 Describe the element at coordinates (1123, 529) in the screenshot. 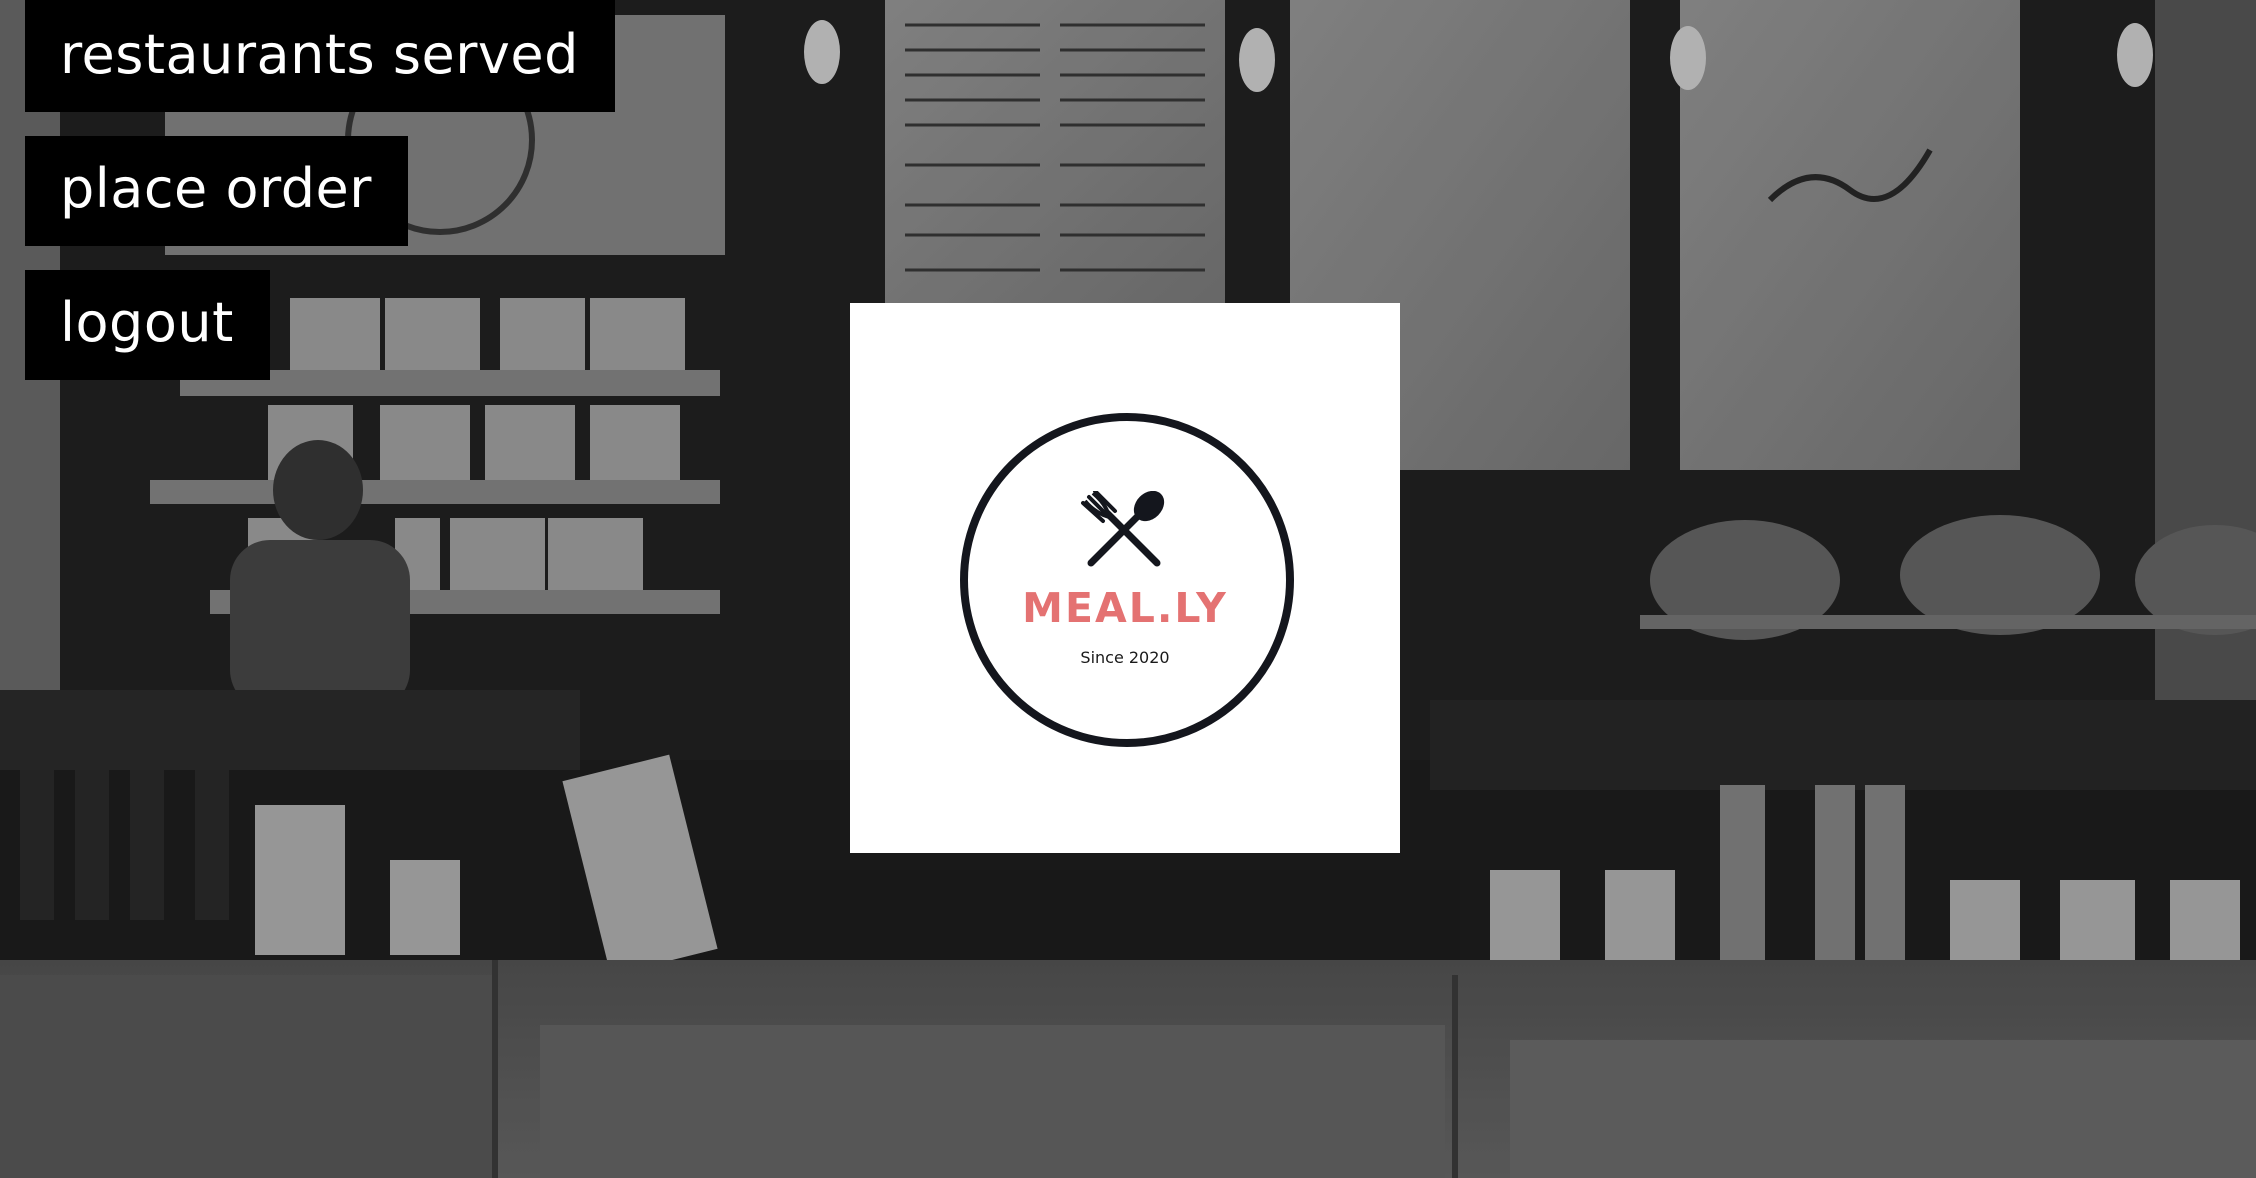

I see `fork-spoon-crossed-icon` at that location.